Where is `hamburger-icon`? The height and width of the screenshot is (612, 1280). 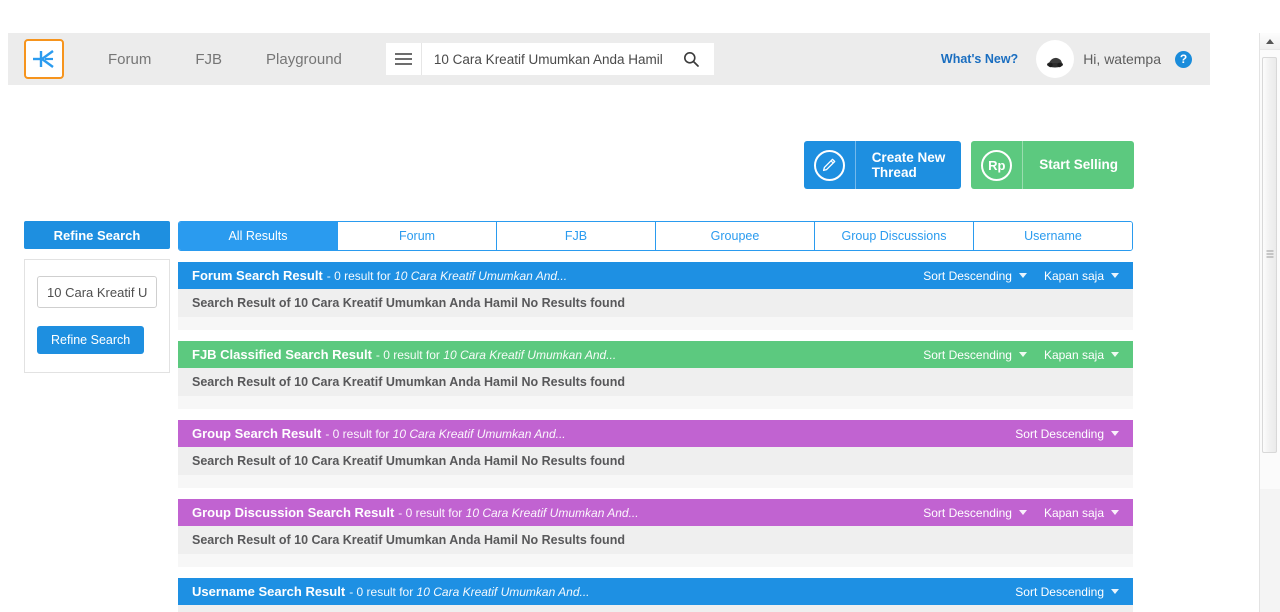
hamburger-icon is located at coordinates (403, 59).